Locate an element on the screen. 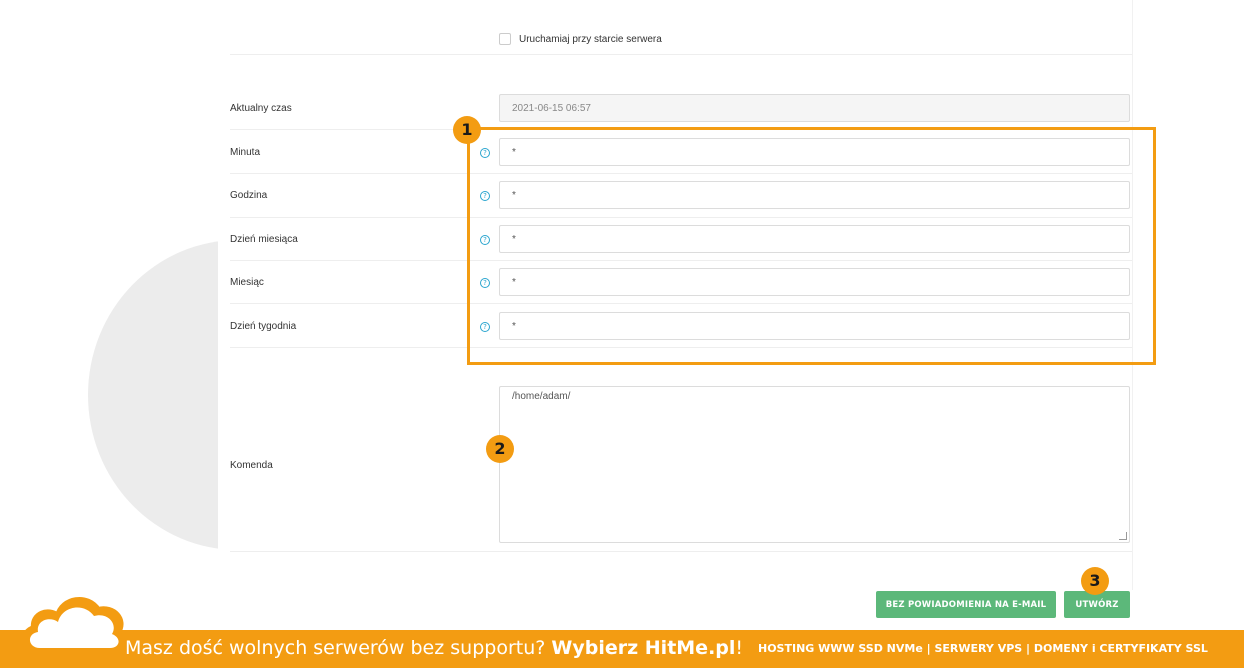 The image size is (1244, 668). annotation-badge-3: 3 is located at coordinates (1095, 581).